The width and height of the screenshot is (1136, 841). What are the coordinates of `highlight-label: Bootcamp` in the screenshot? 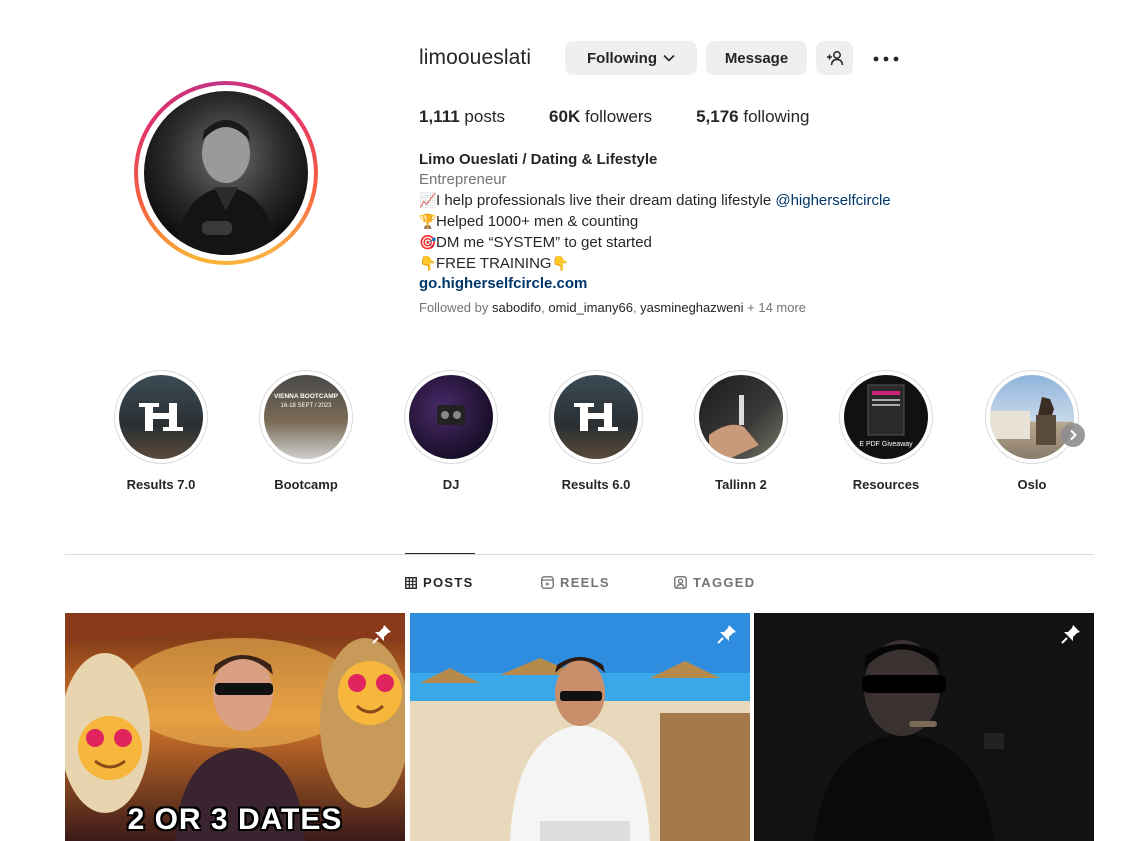 It's located at (306, 484).